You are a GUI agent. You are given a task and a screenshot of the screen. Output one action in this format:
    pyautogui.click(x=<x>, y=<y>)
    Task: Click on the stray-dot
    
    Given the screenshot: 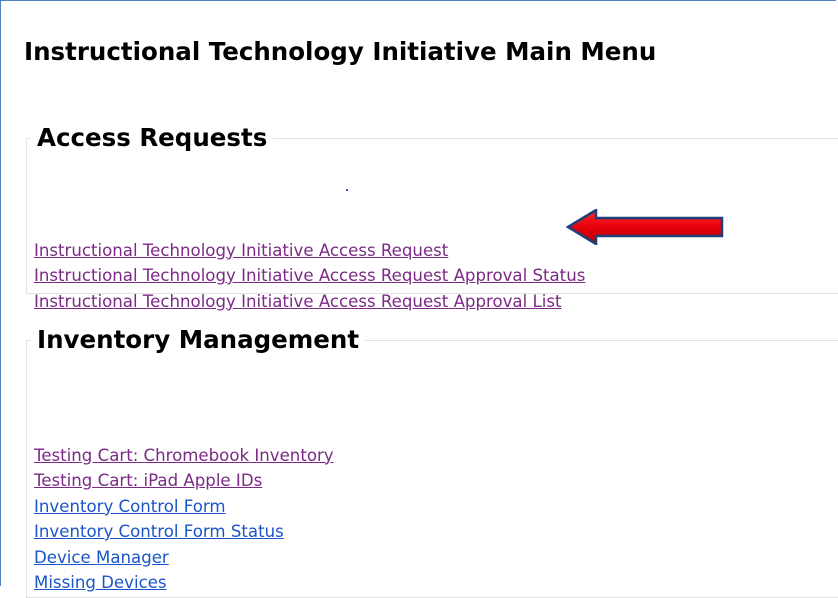 What is the action you would take?
    pyautogui.click(x=347, y=189)
    